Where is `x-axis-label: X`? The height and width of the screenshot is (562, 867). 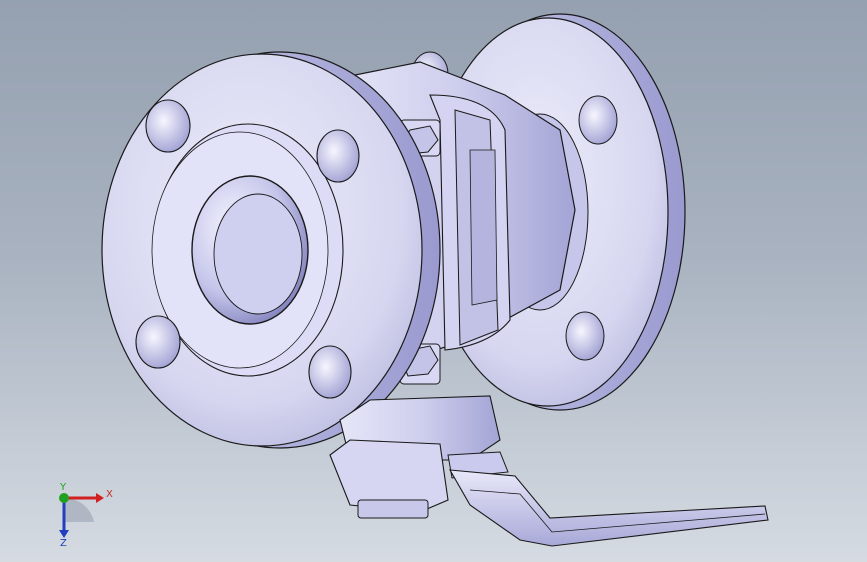
x-axis-label: X is located at coordinates (109, 494).